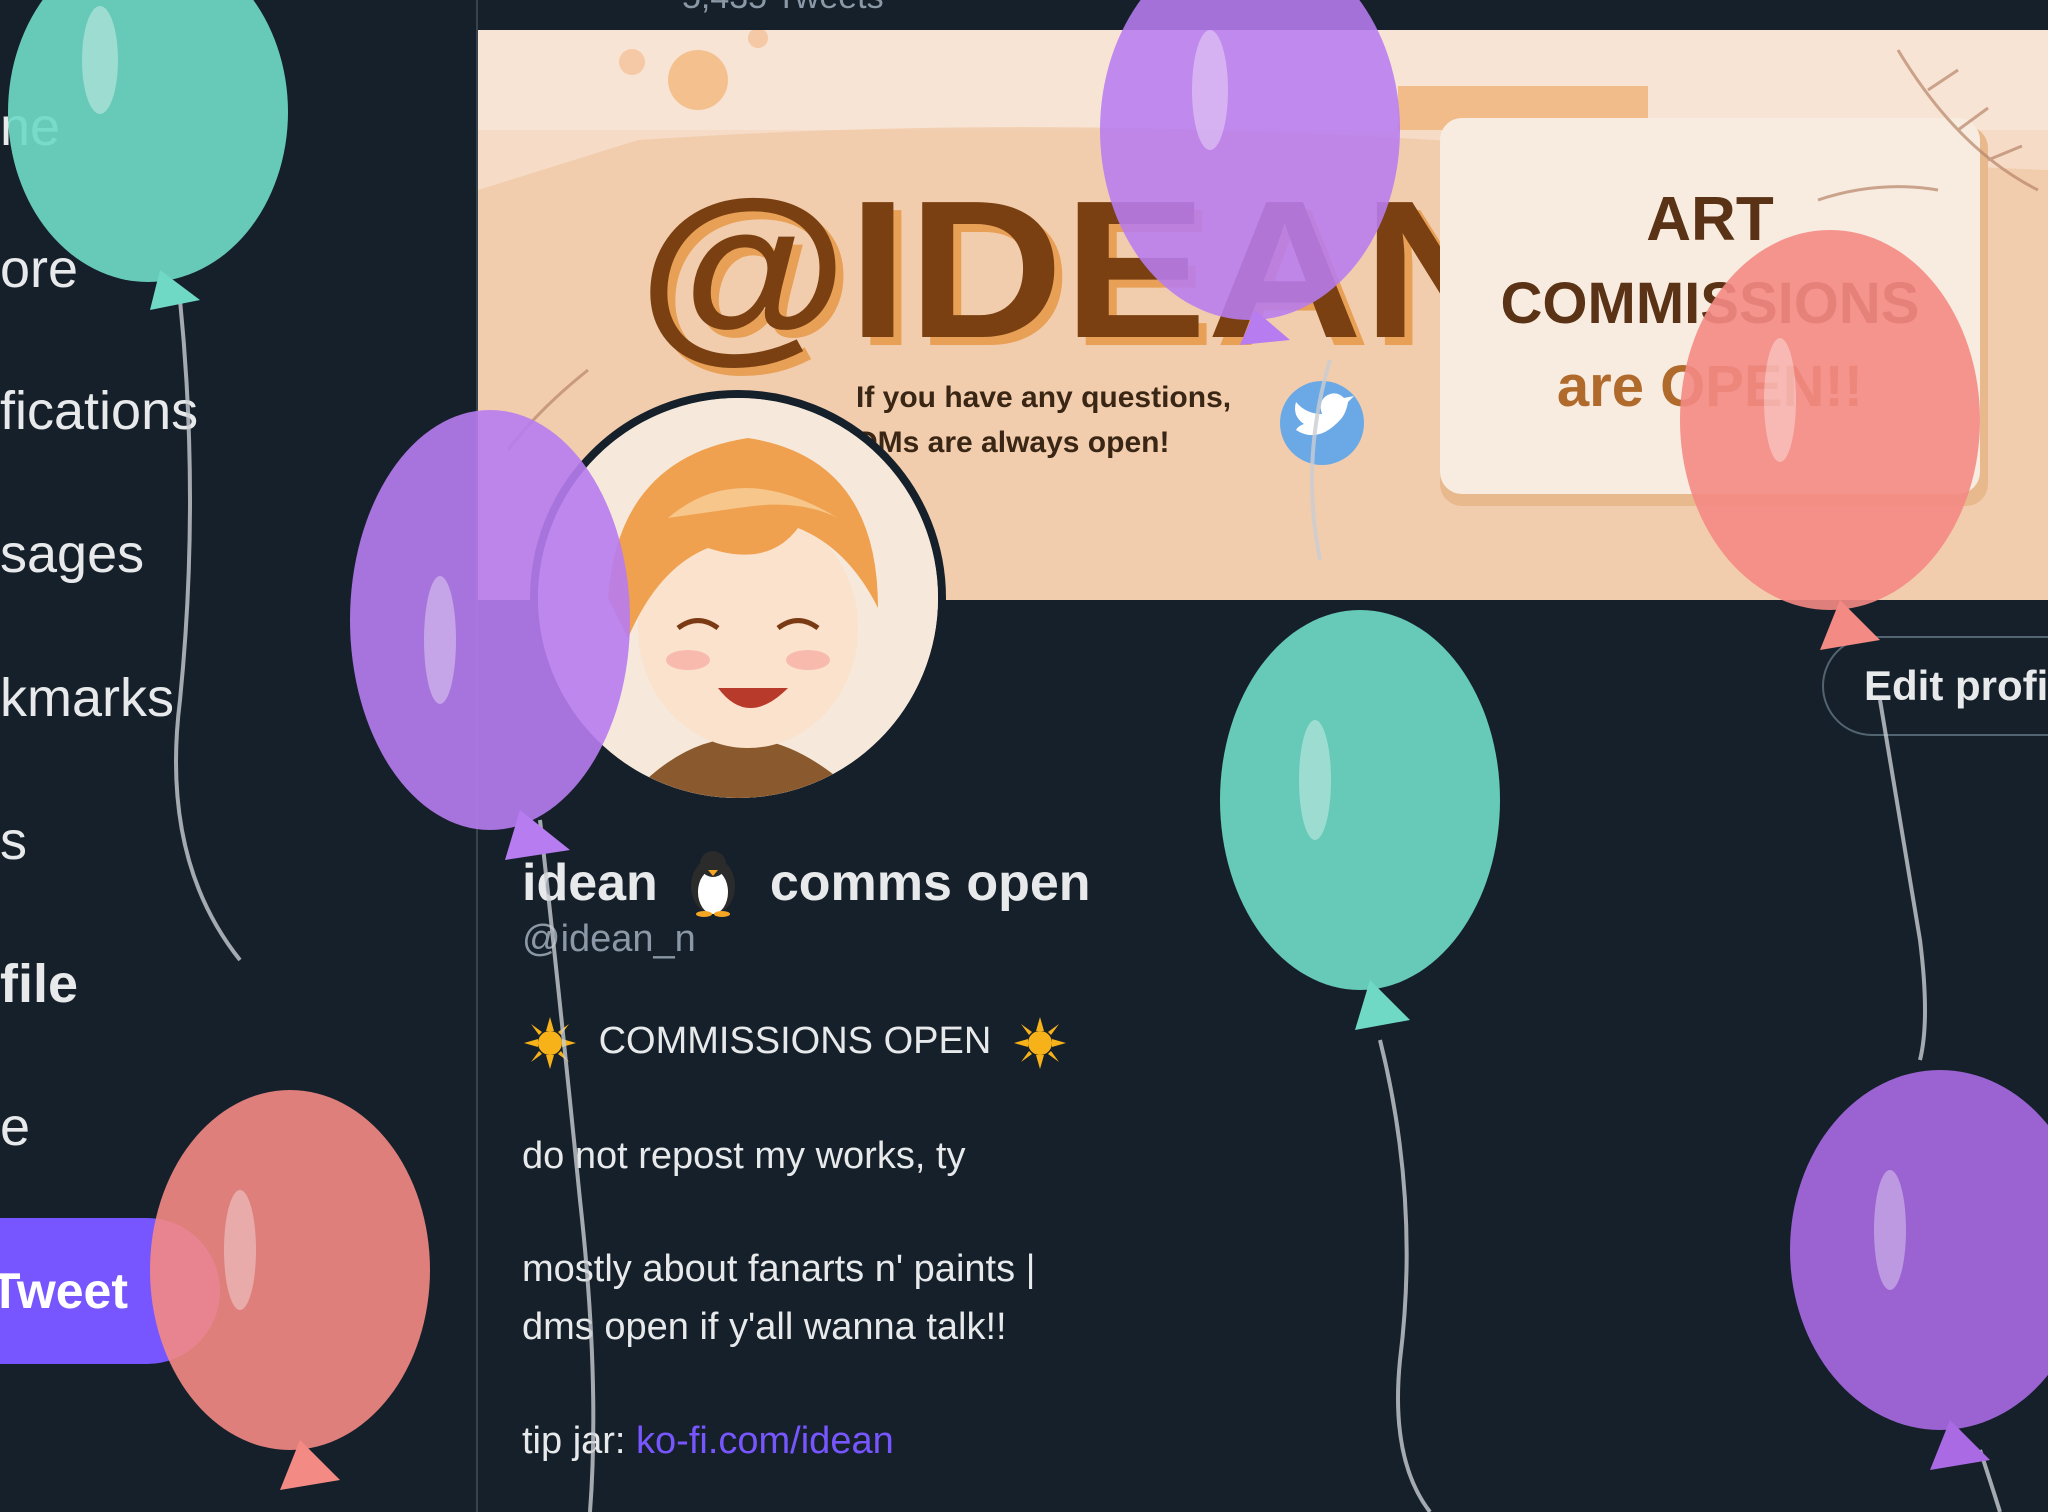 The height and width of the screenshot is (1512, 2048). What do you see at coordinates (1078, 269) in the screenshot?
I see `svg-text: @IDEAN` at bounding box center [1078, 269].